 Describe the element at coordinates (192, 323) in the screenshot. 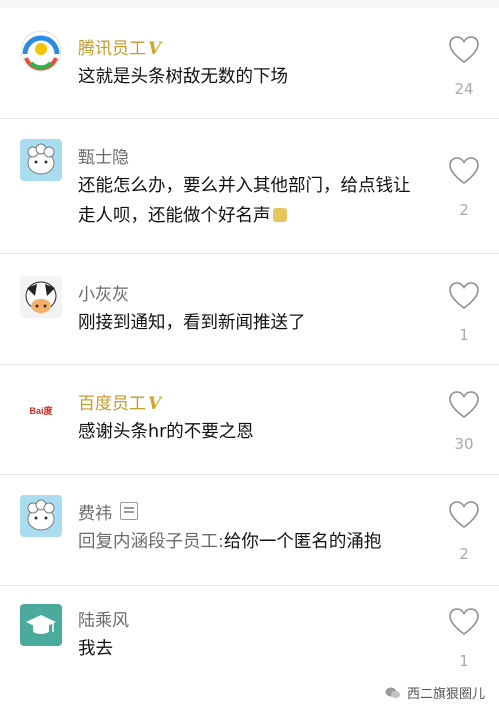

I see `comment-text: 刚接到通知，看到新闻推送了` at that location.